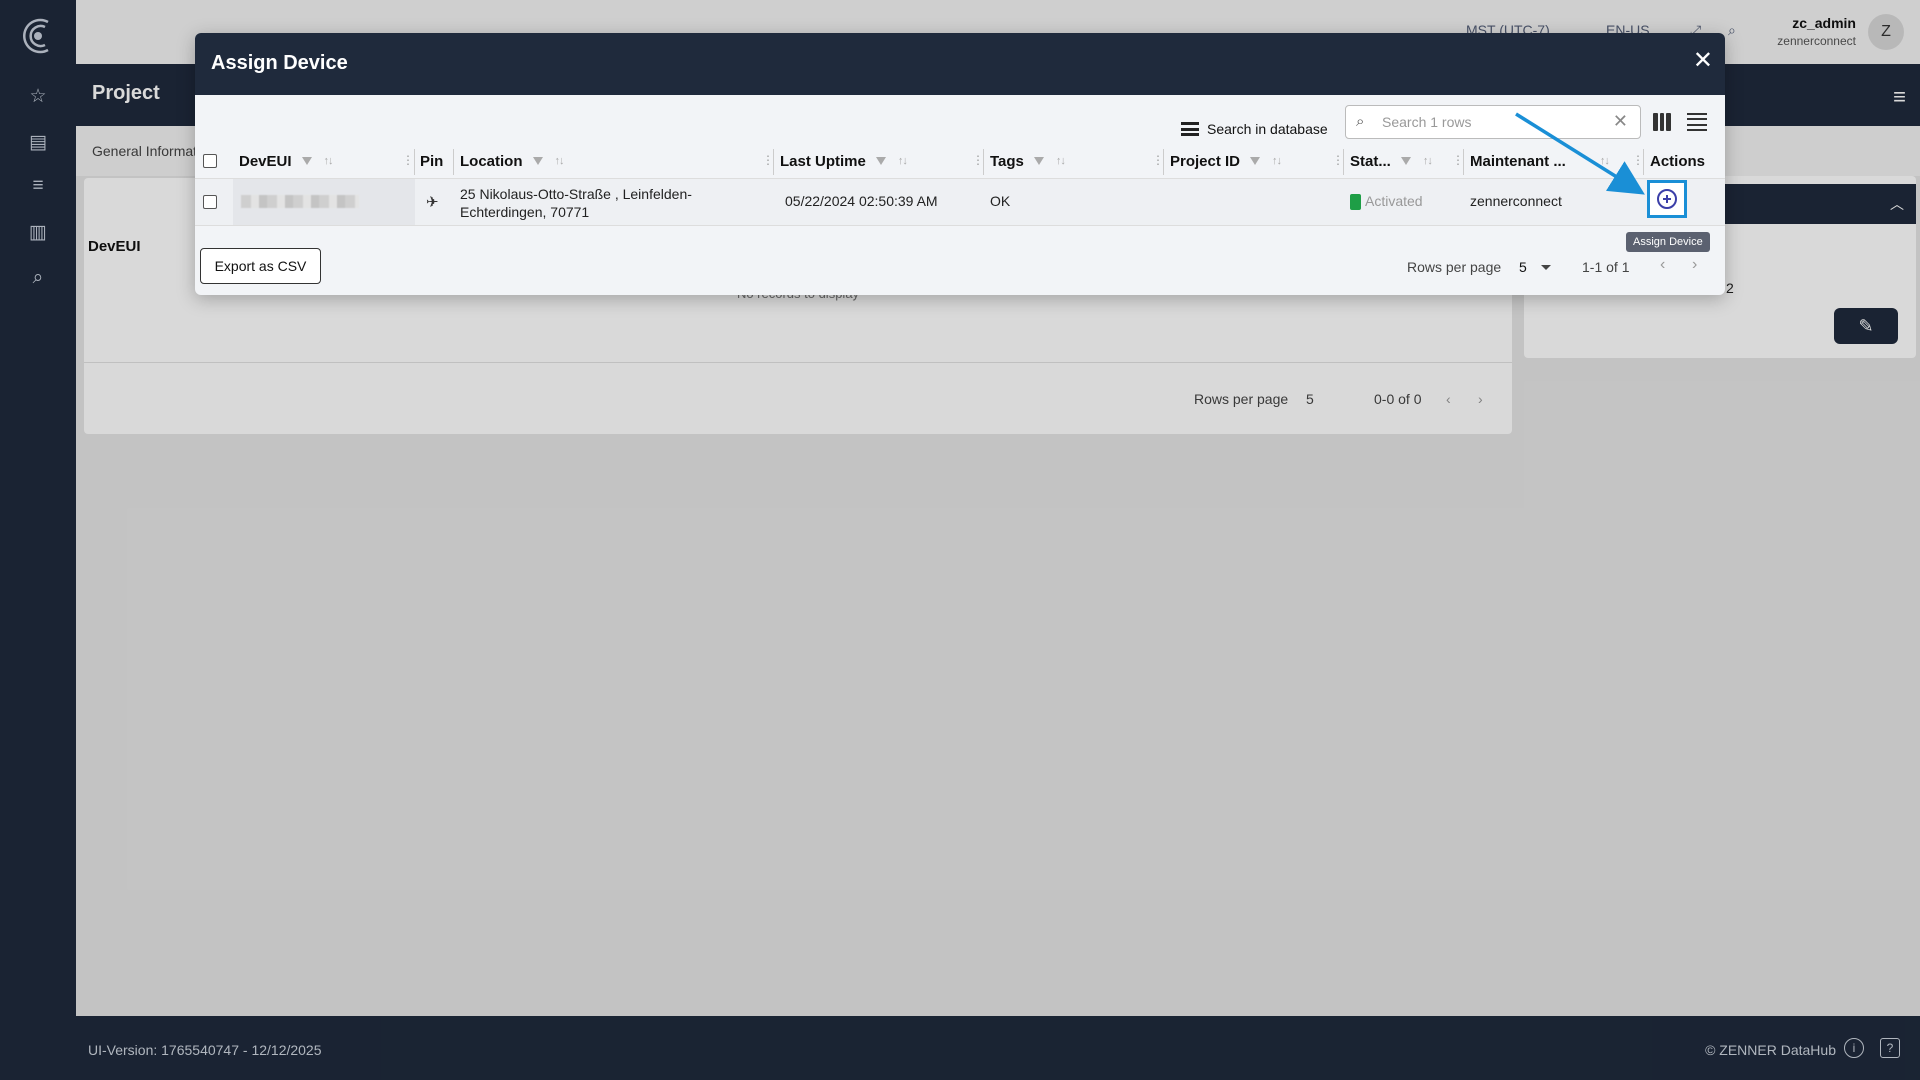 The image size is (1920, 1080). I want to click on location-line-1: 25 Nikolaus-Otto-Straße , Leinfelden-, so click(576, 194).